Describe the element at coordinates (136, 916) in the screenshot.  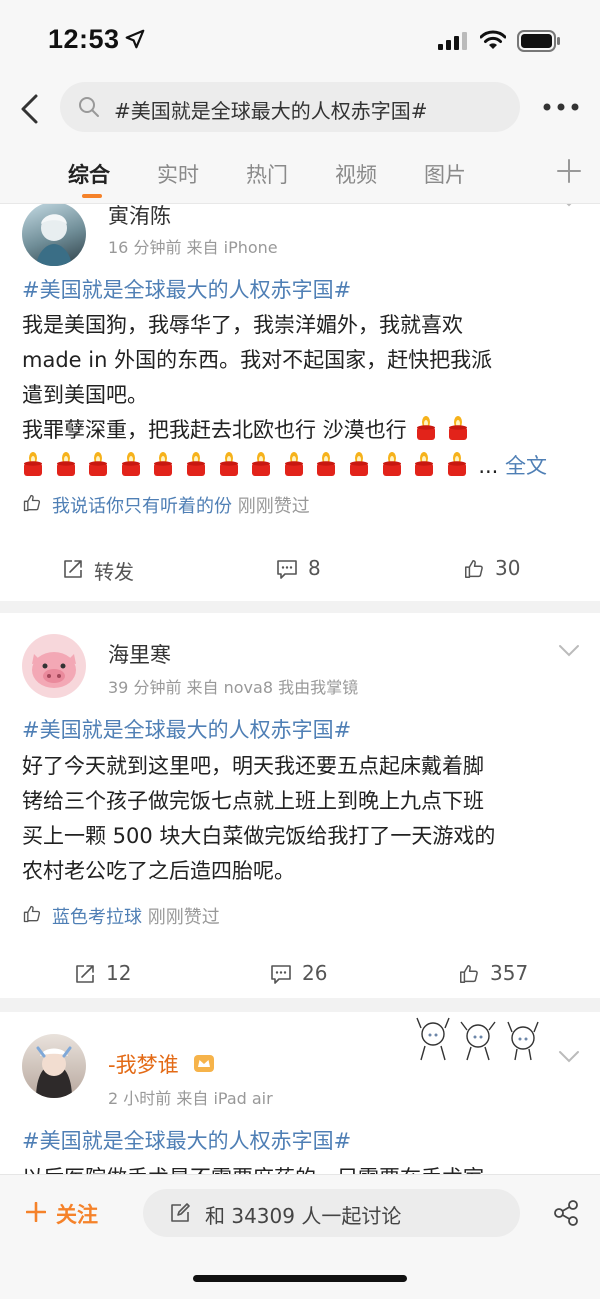
I see `liked-by-user: 蓝色考拉球 刚刚赞过` at that location.